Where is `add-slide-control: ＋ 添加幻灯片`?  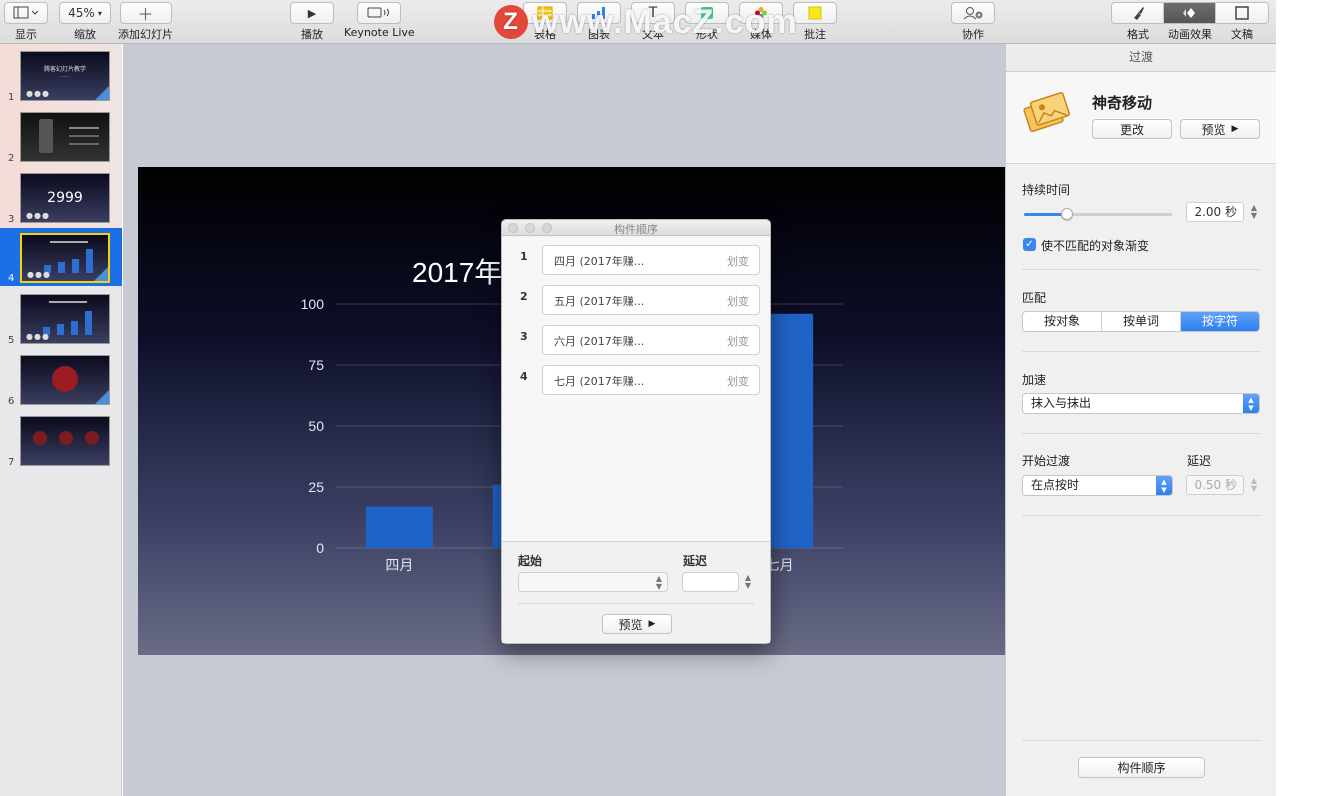 add-slide-control: ＋ 添加幻灯片 is located at coordinates (145, 22).